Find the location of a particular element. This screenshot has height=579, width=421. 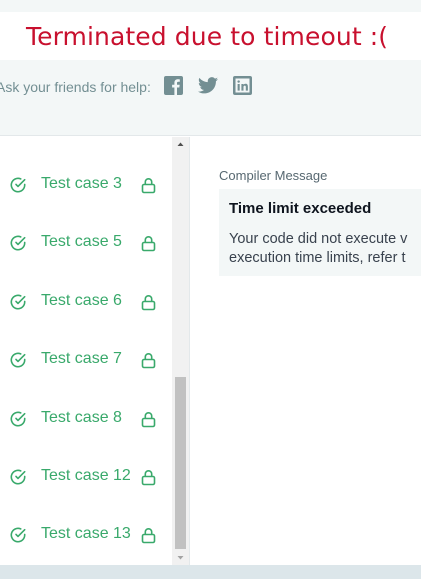

test-case-item: Test case 8 is located at coordinates (86, 420).